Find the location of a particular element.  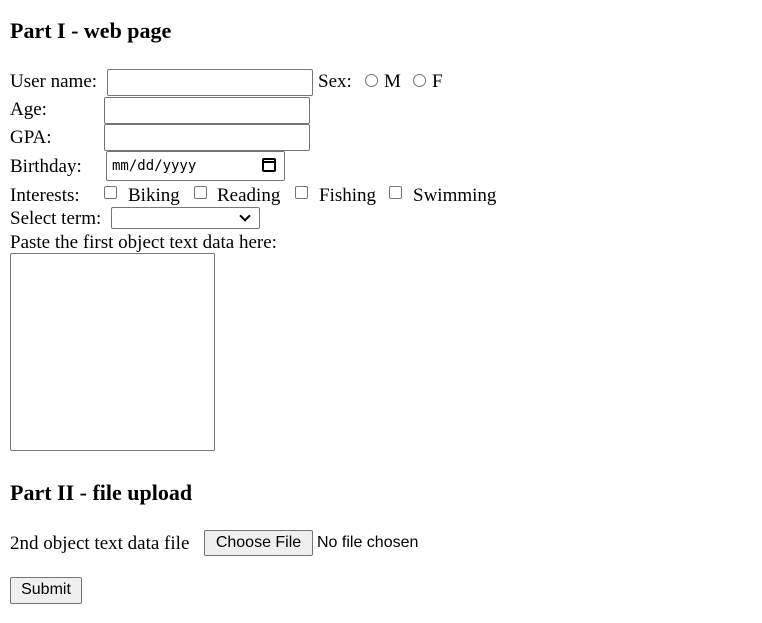

submit-button: Submit is located at coordinates (46, 590).